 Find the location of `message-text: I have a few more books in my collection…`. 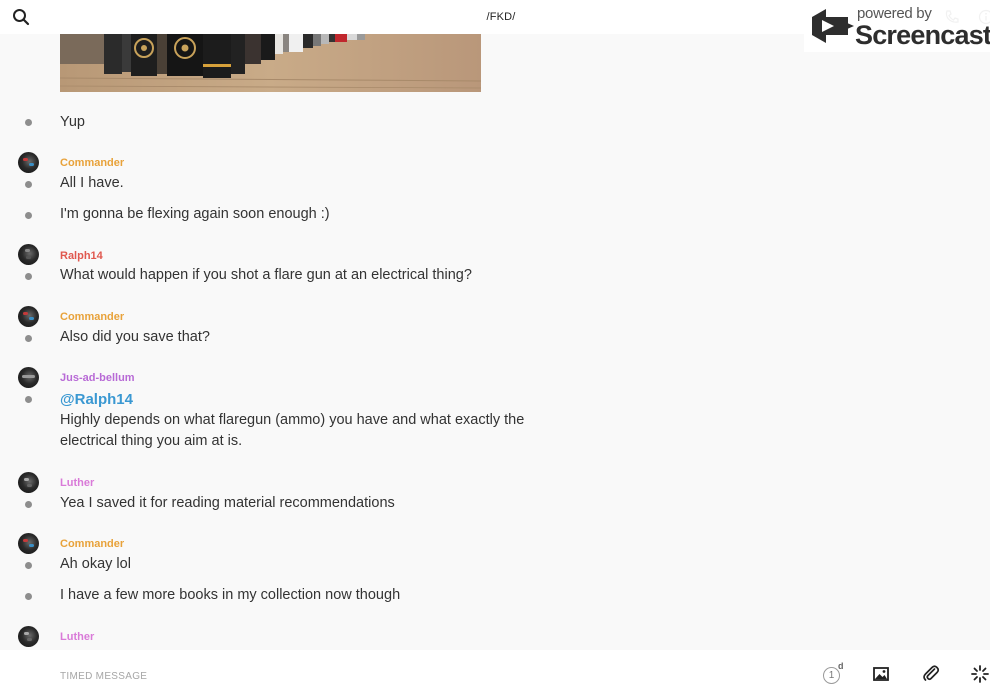

message-text: I have a few more books in my collection… is located at coordinates (230, 595).